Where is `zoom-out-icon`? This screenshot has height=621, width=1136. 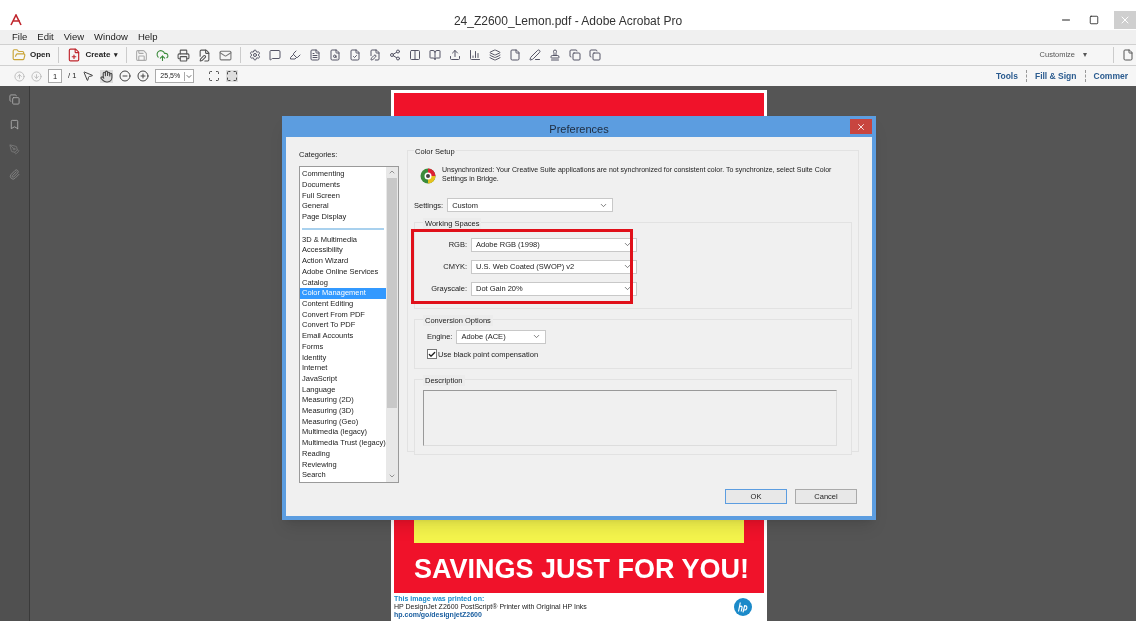 zoom-out-icon is located at coordinates (125, 76).